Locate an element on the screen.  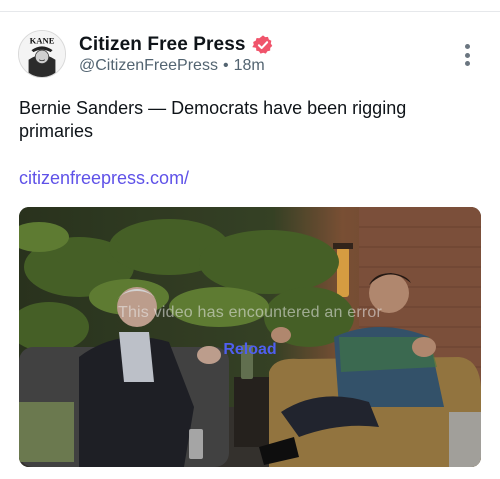
video-reload-button: Reload is located at coordinates (250, 350).